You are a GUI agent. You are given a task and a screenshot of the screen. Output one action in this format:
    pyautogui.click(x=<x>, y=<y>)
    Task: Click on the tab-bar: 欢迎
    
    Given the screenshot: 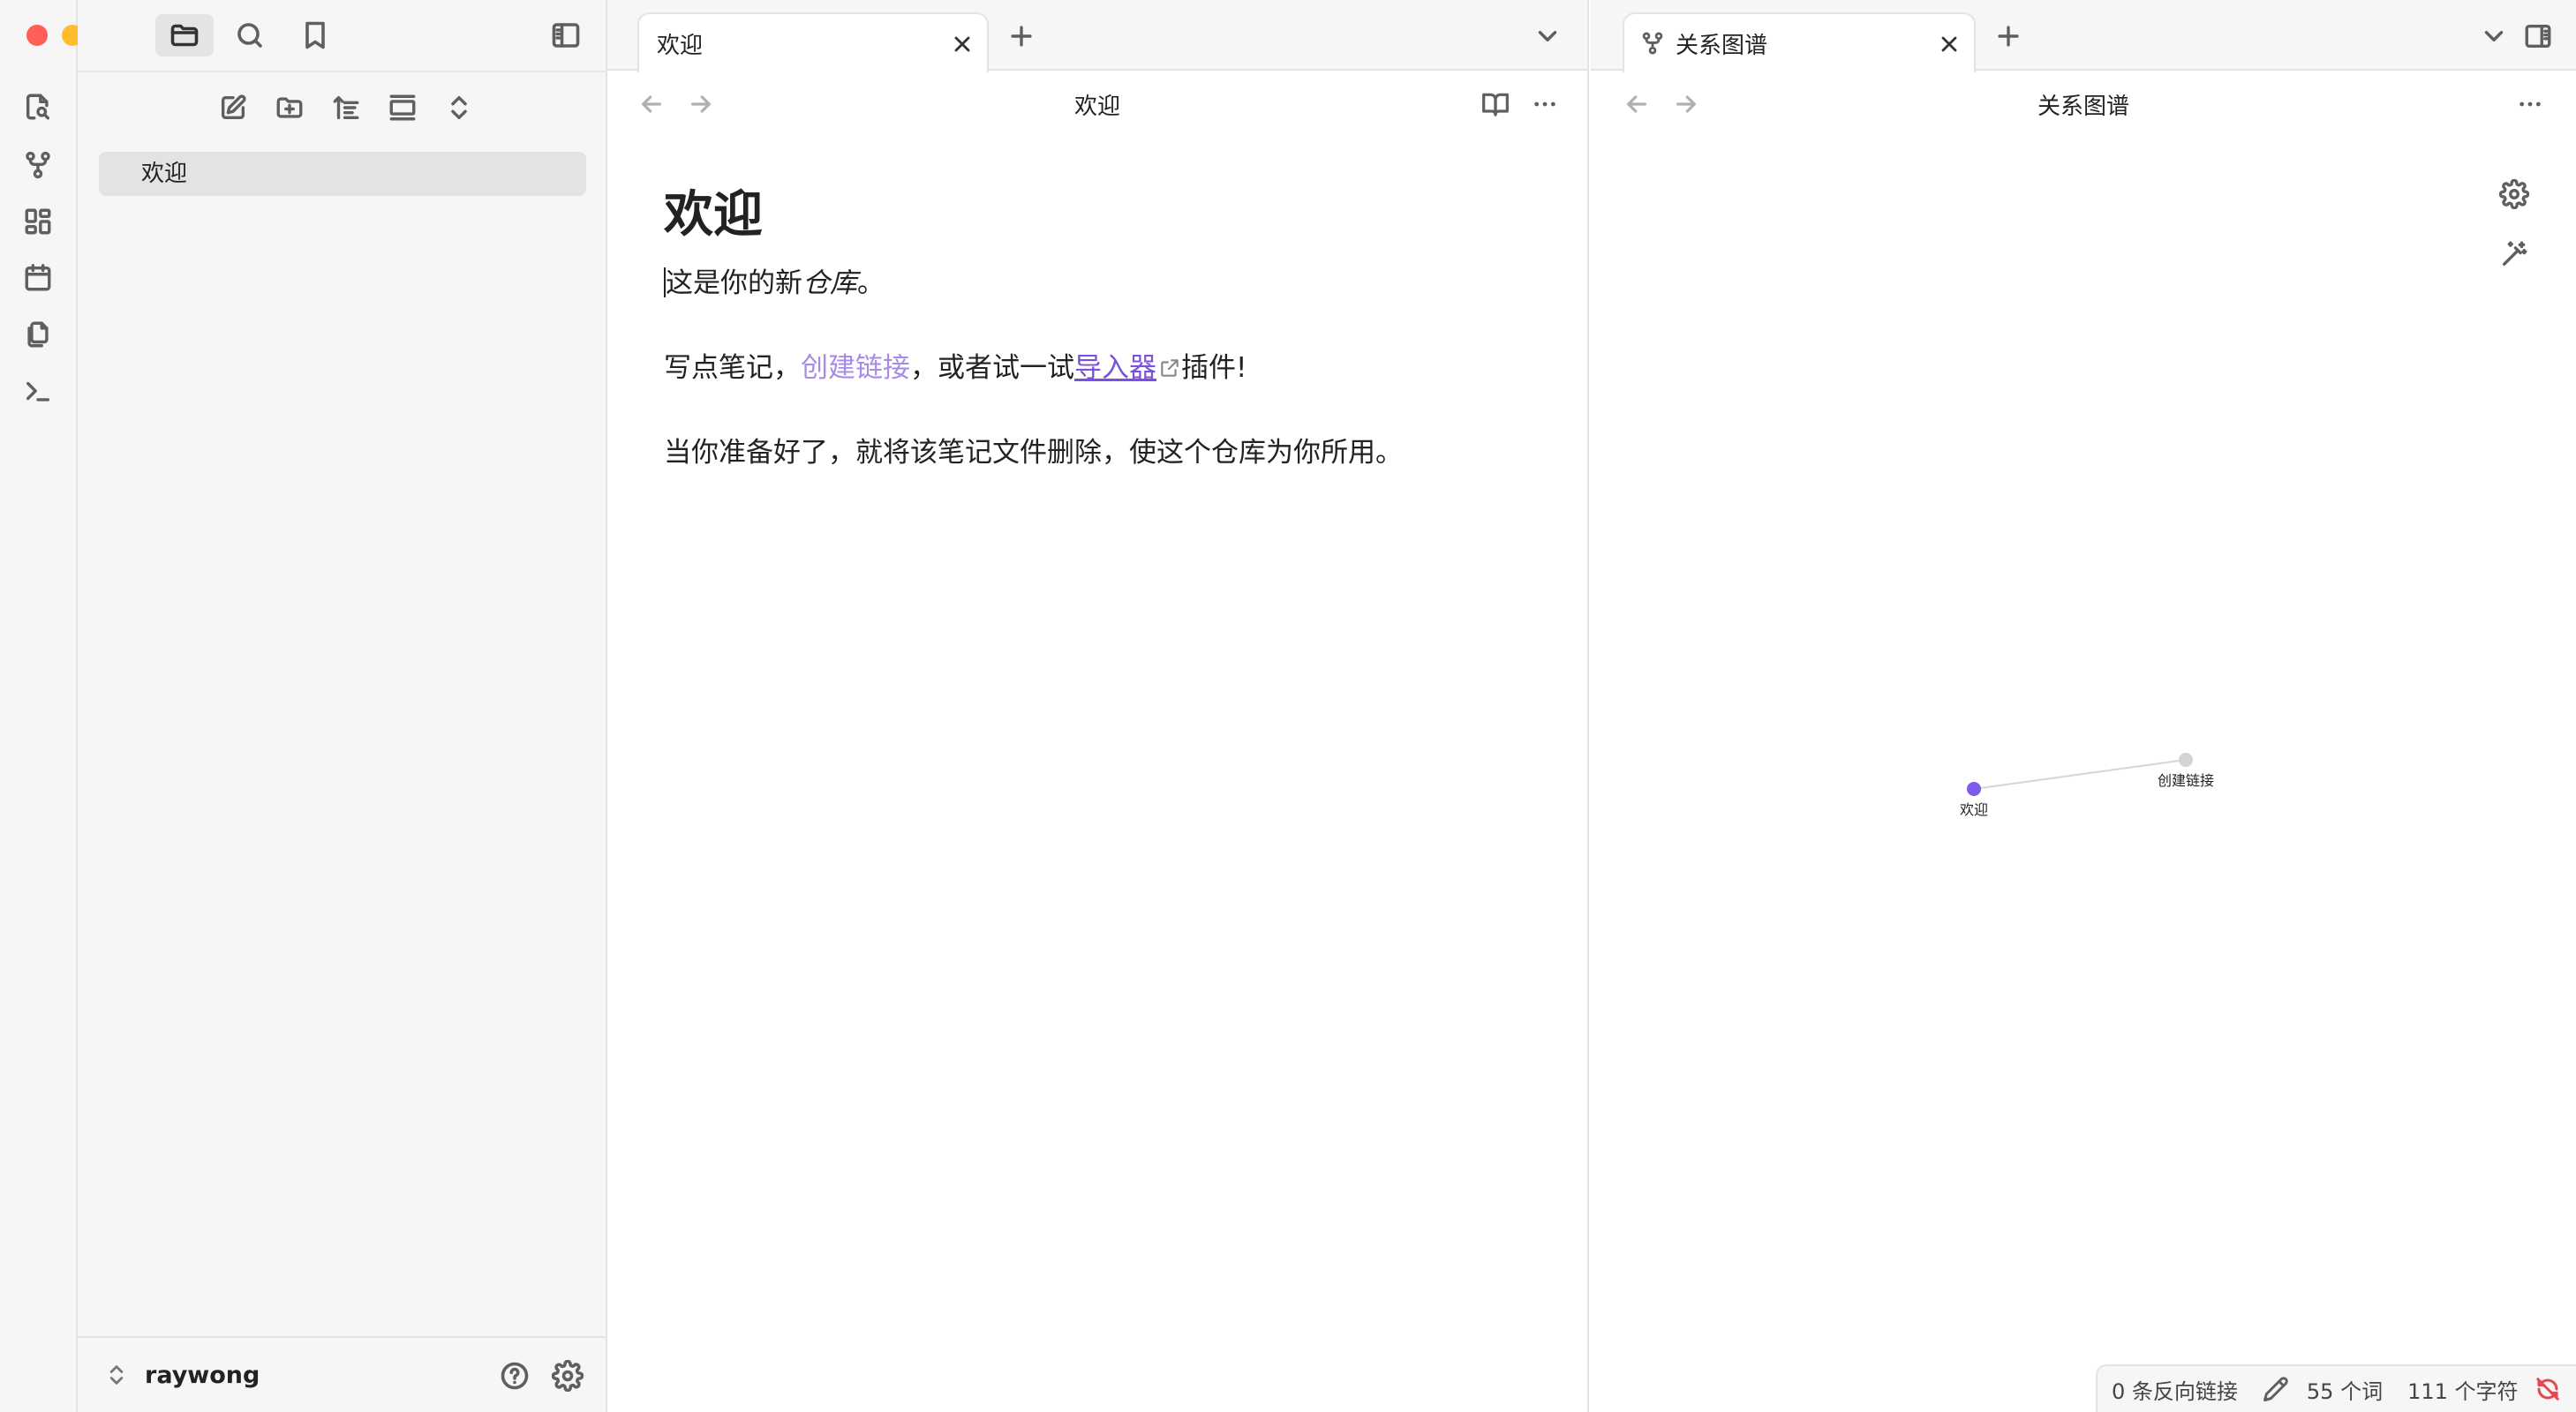 What is the action you would take?
    pyautogui.click(x=1097, y=36)
    